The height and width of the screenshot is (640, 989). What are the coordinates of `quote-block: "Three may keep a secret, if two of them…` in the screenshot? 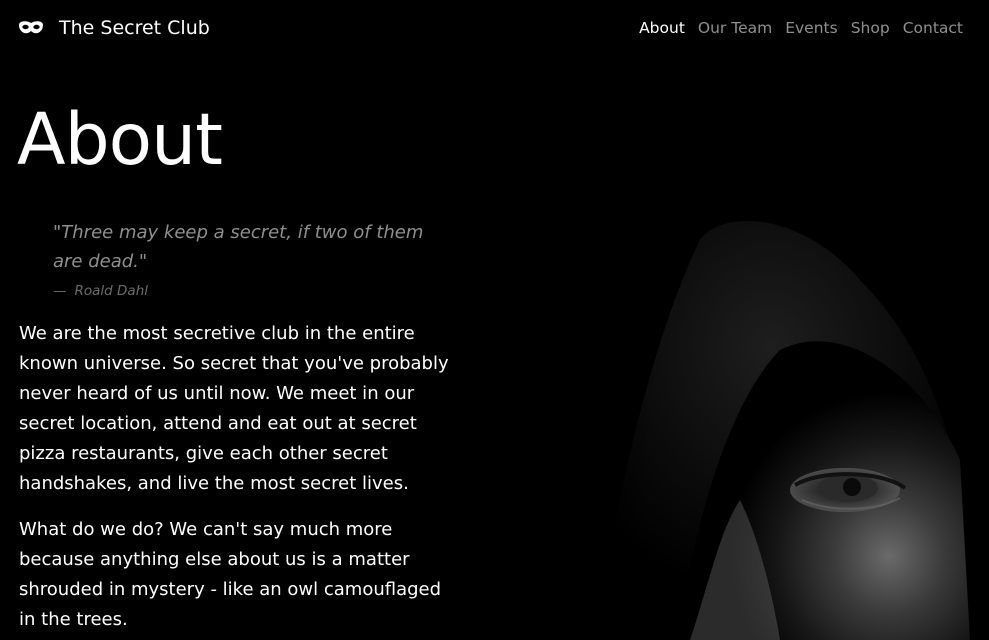 It's located at (253, 259).